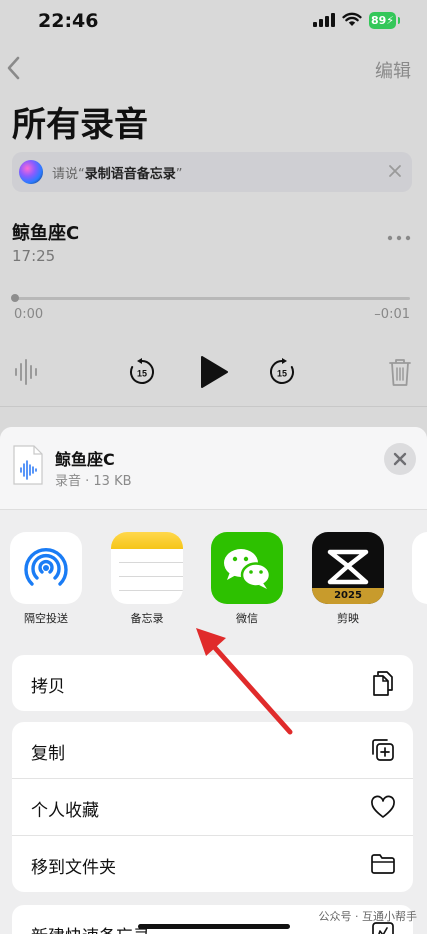  I want to click on audio-file-icon, so click(28, 465).